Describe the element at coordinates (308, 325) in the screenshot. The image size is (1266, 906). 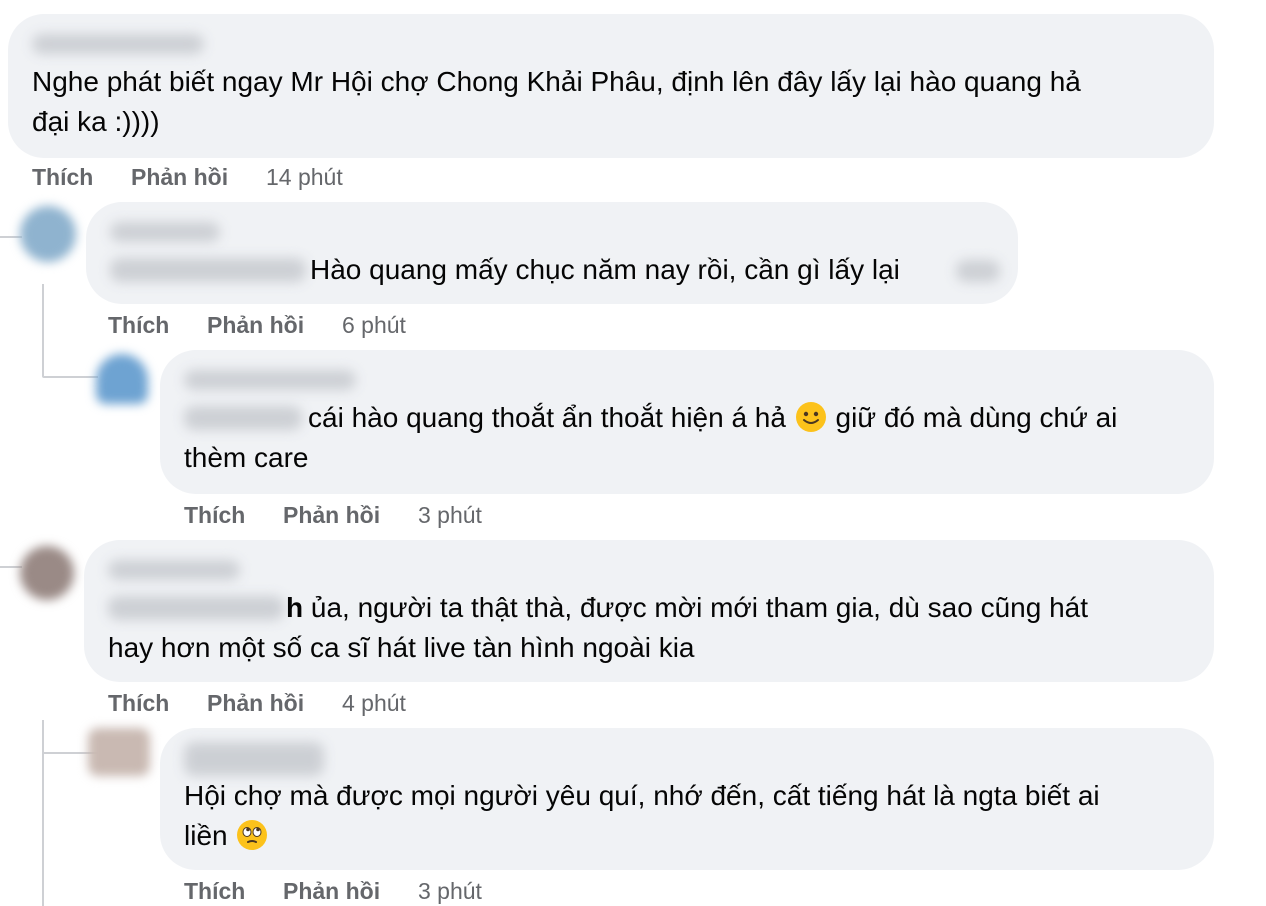
I see `comment-actions-2: Thích Phản hồi 6 phút` at that location.